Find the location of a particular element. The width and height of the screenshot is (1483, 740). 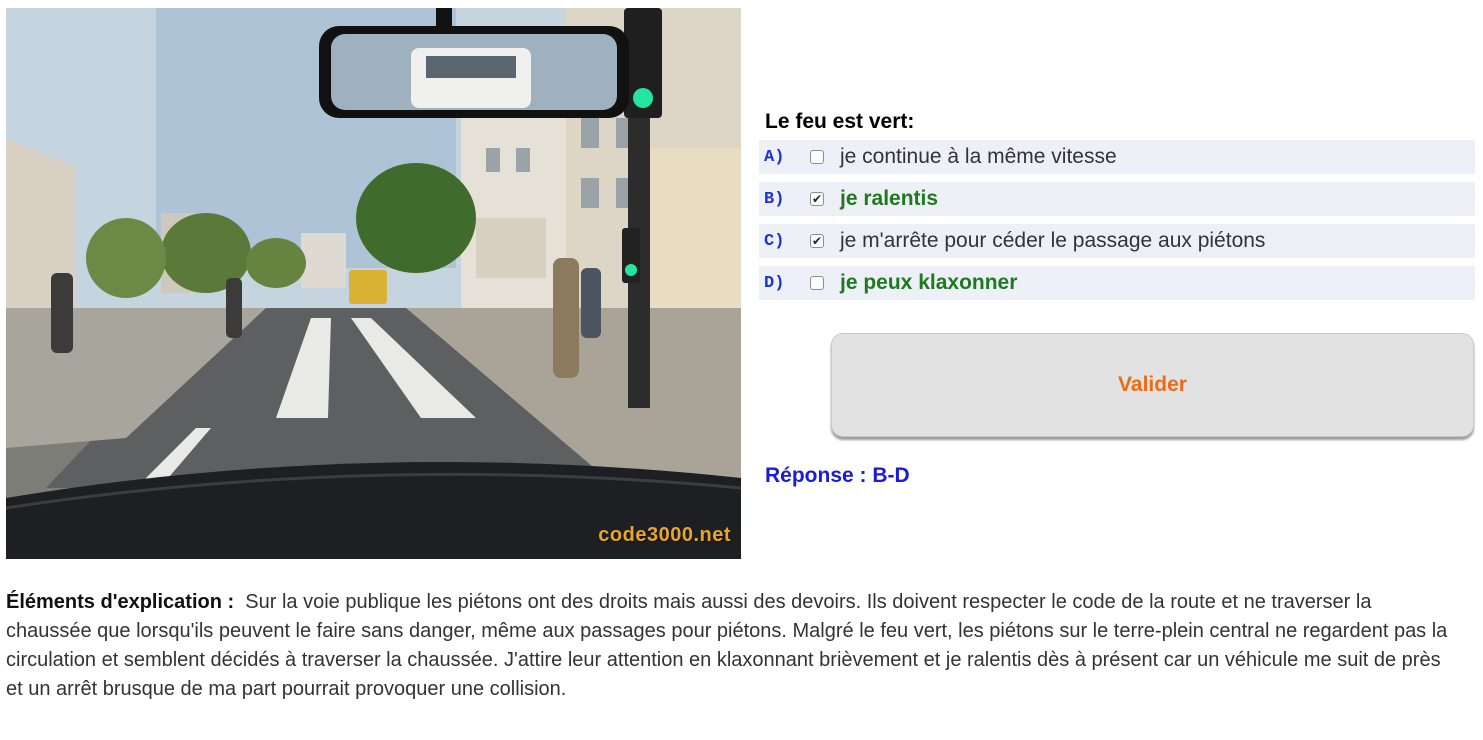

answer-option-d: D) je peux klaxonner is located at coordinates (1117, 283).